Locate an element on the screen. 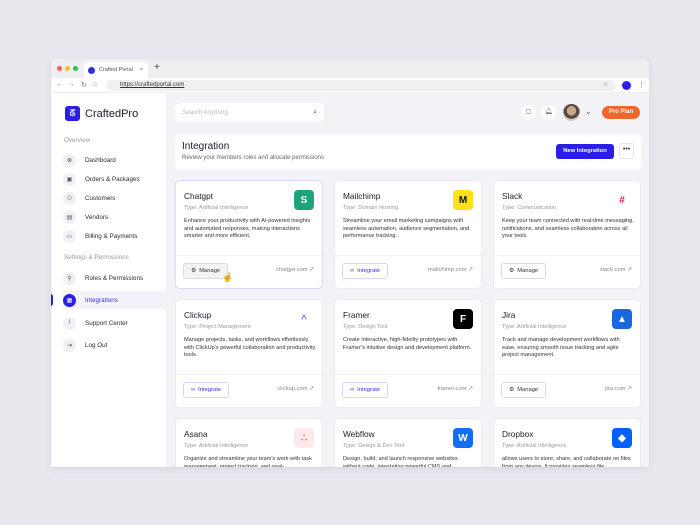 This screenshot has height=525, width=700. framer-logo-icon: F is located at coordinates (463, 319).